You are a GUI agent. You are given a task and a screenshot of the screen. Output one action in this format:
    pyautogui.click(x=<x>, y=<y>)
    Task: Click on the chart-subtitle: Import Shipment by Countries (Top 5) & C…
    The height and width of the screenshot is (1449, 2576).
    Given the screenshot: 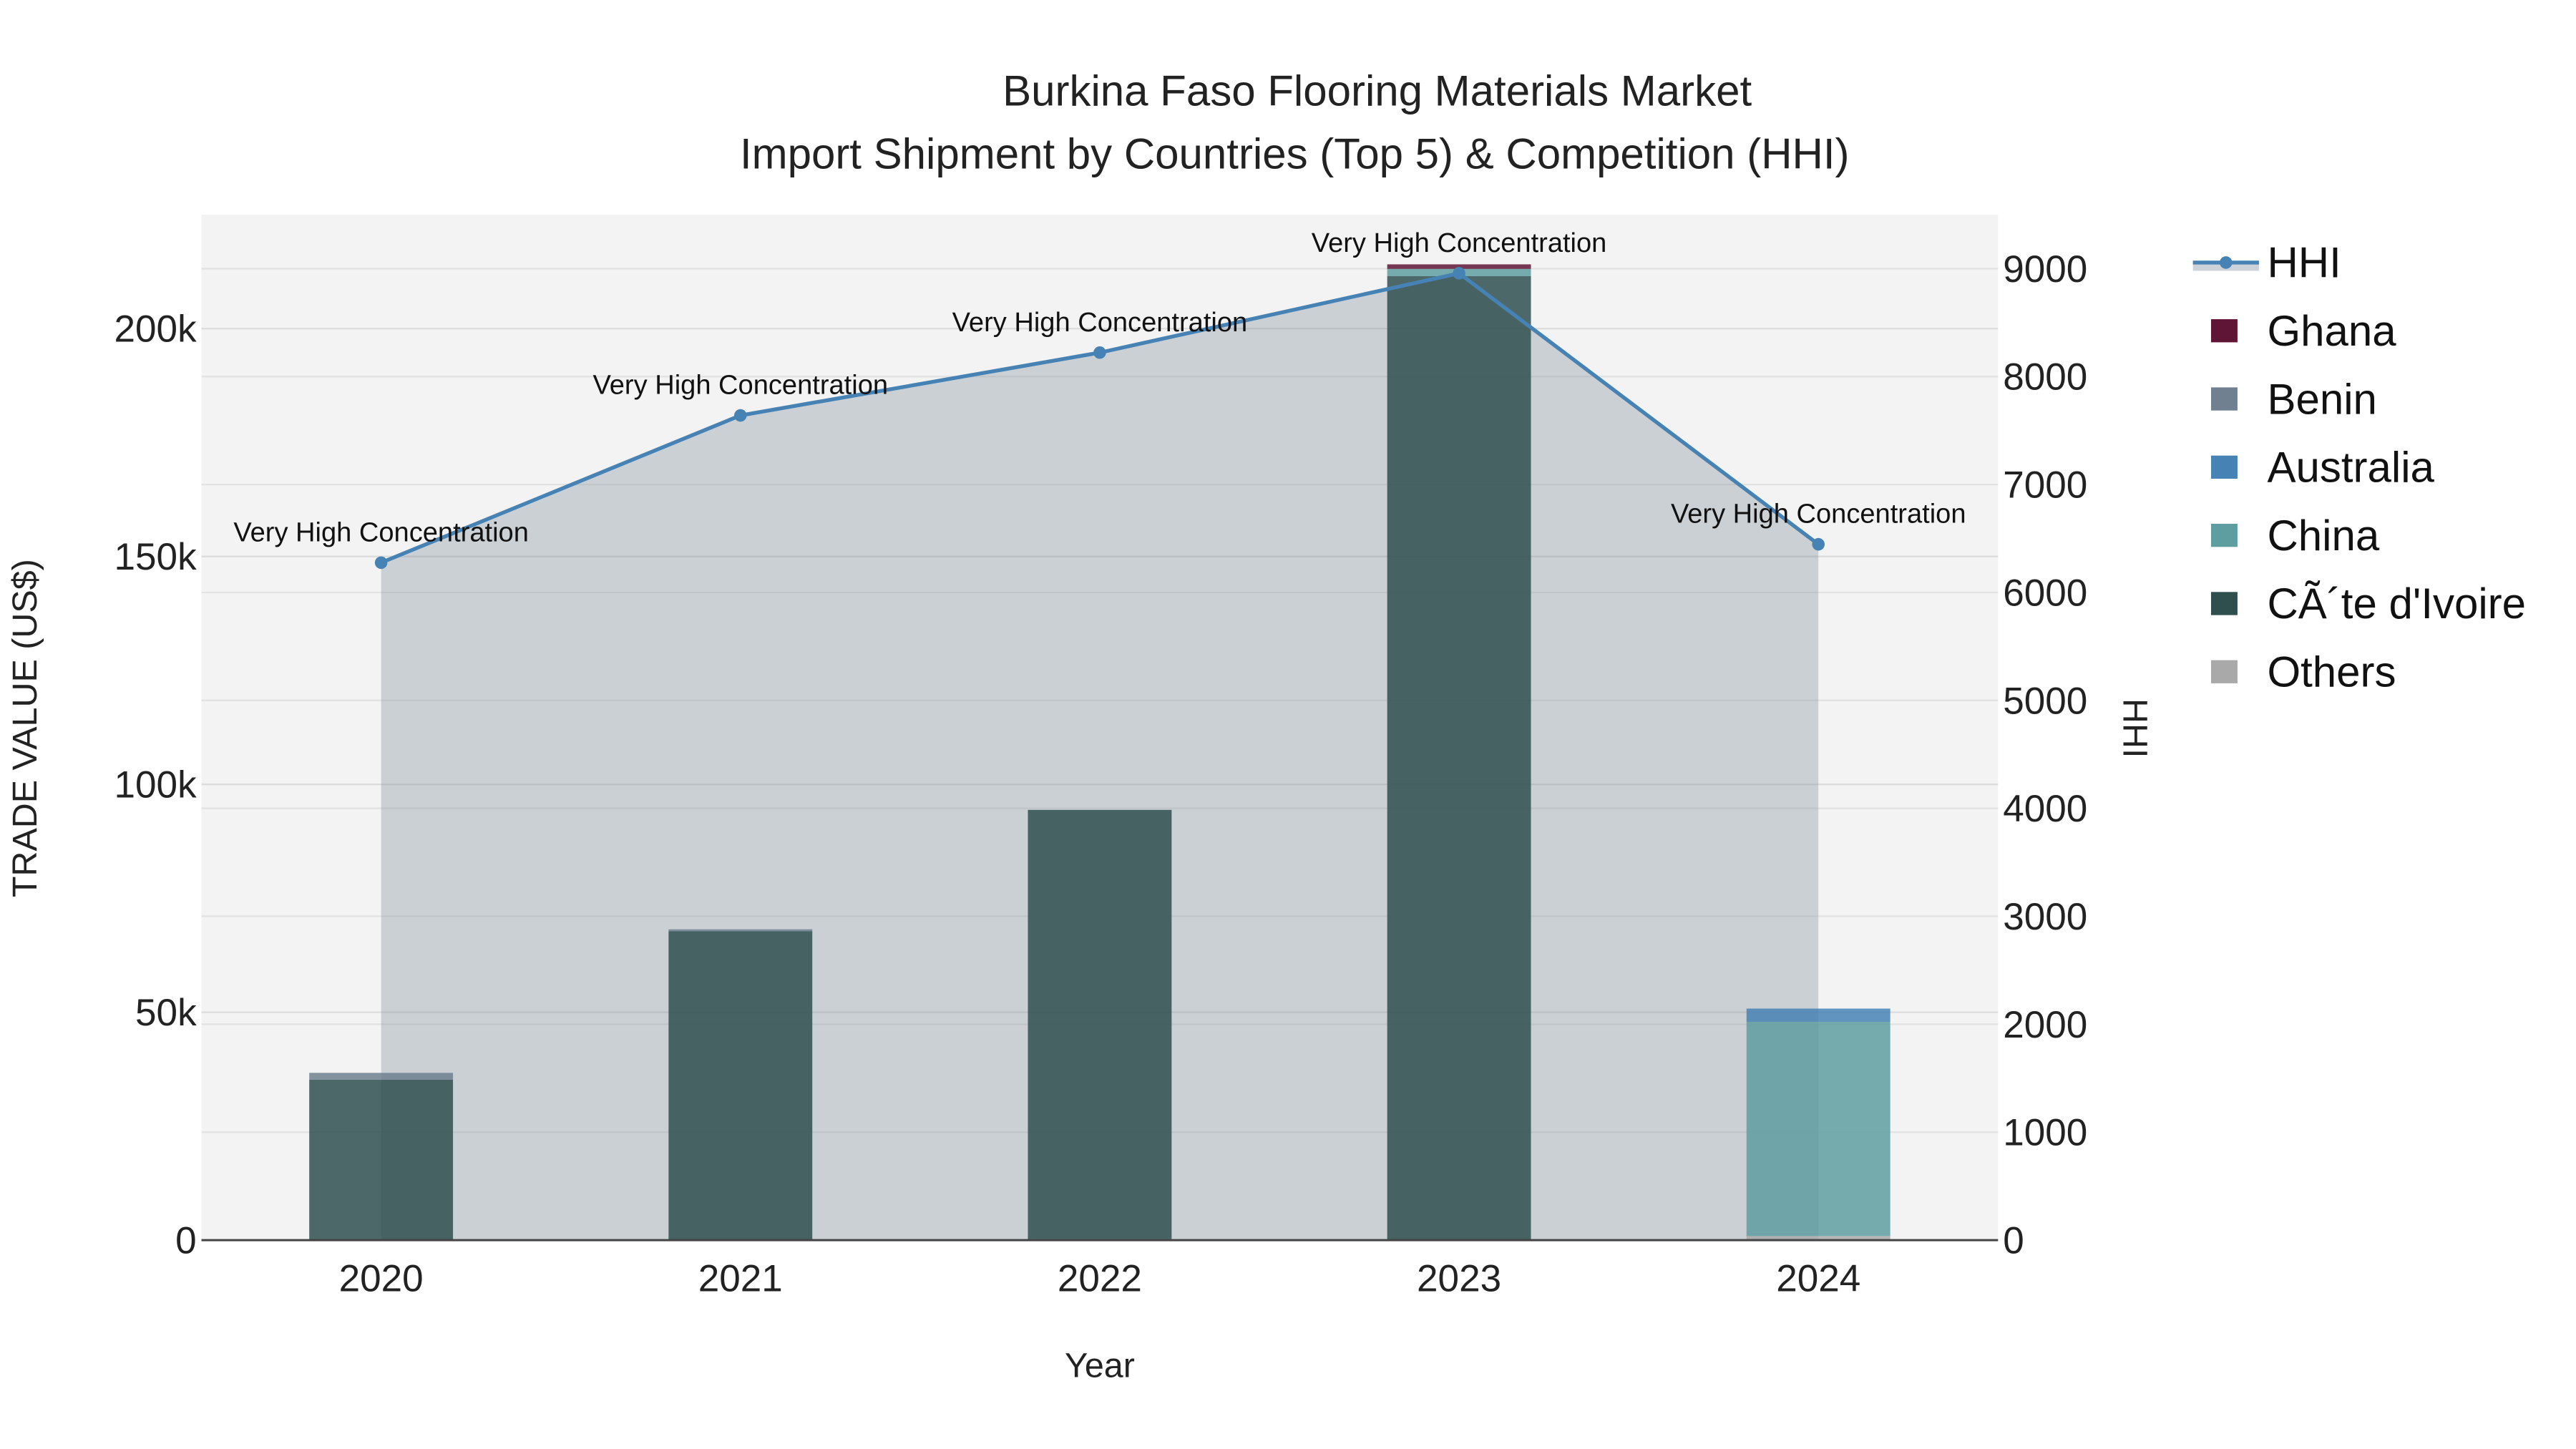 What is the action you would take?
    pyautogui.click(x=1295, y=153)
    